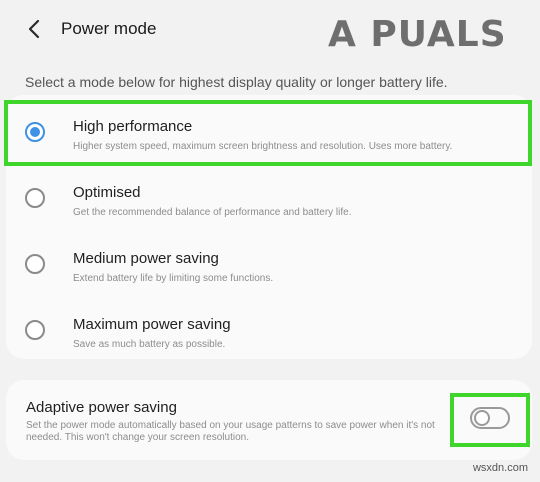  I want to click on option-subtitle: Save as much battery as possible., so click(149, 344).